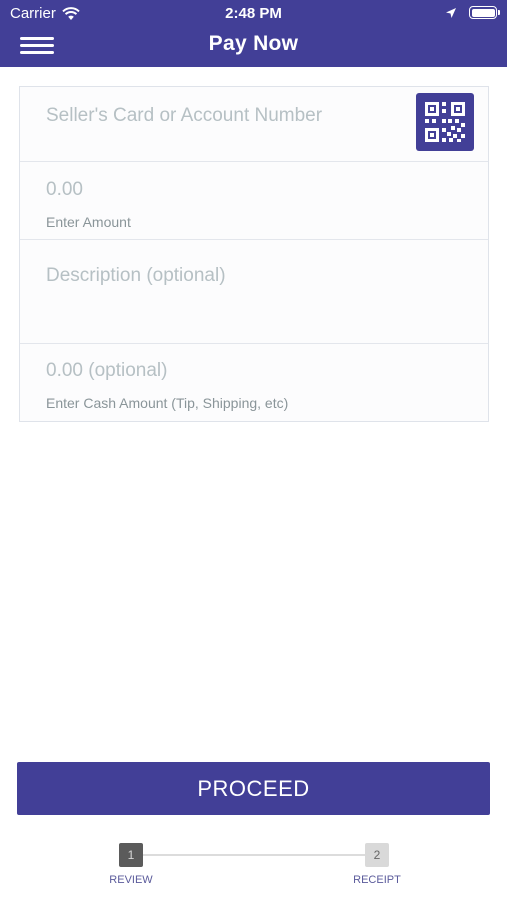 Image resolution: width=507 pixels, height=900 pixels. What do you see at coordinates (131, 880) in the screenshot?
I see `step-review-label: REVIEW` at bounding box center [131, 880].